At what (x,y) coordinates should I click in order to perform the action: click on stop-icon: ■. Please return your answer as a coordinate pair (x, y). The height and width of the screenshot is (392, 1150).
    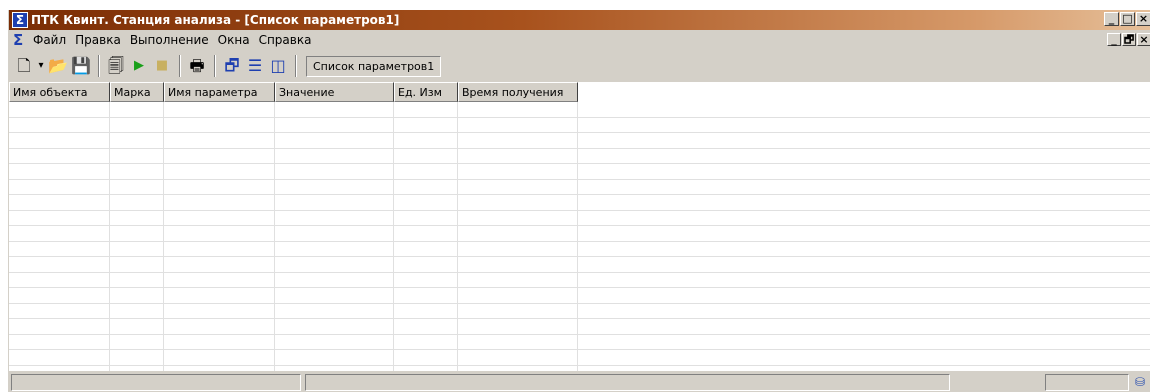
    Looking at the image, I should click on (162, 66).